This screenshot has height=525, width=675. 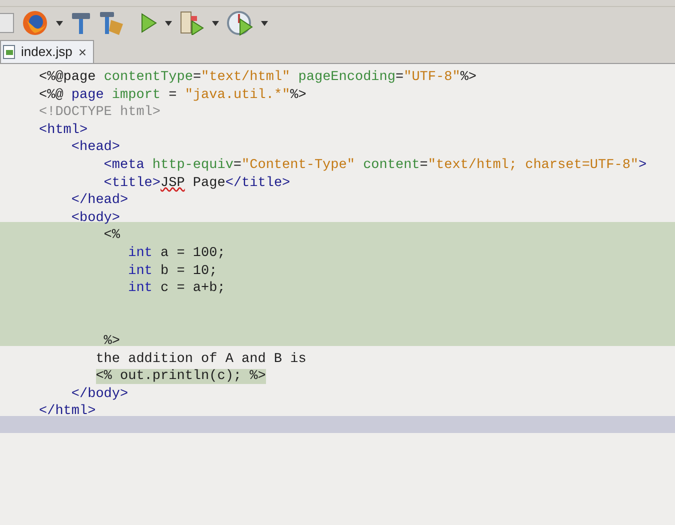 I want to click on code-line: </head>, so click(x=99, y=201).